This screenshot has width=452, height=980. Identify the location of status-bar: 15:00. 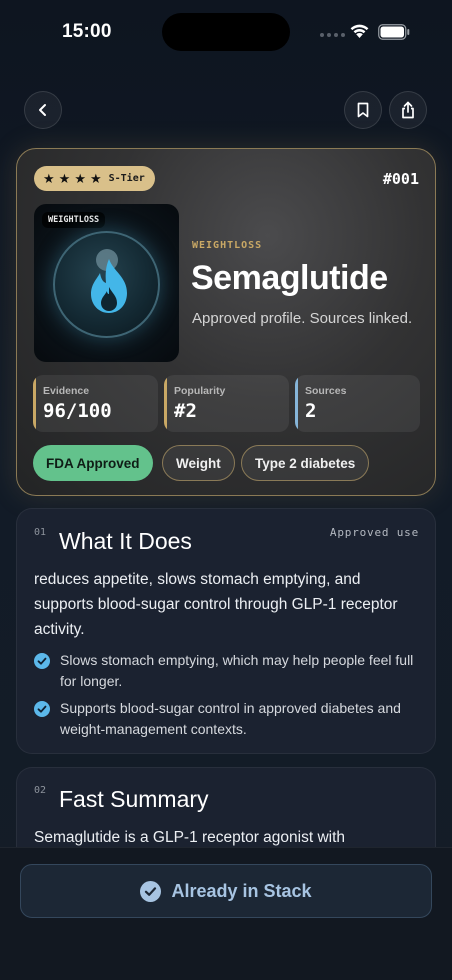
(226, 32).